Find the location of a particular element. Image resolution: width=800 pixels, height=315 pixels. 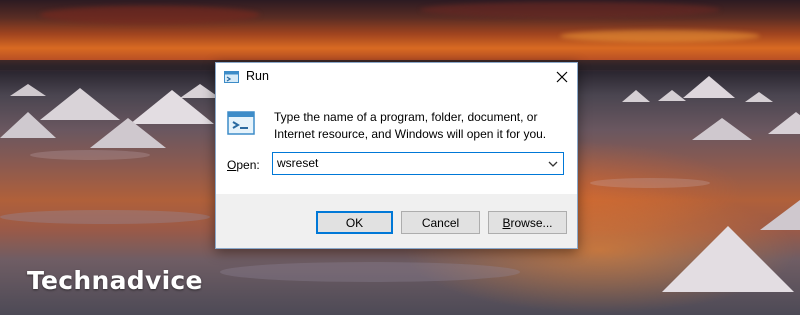

title-bar: Run is located at coordinates (396, 77).